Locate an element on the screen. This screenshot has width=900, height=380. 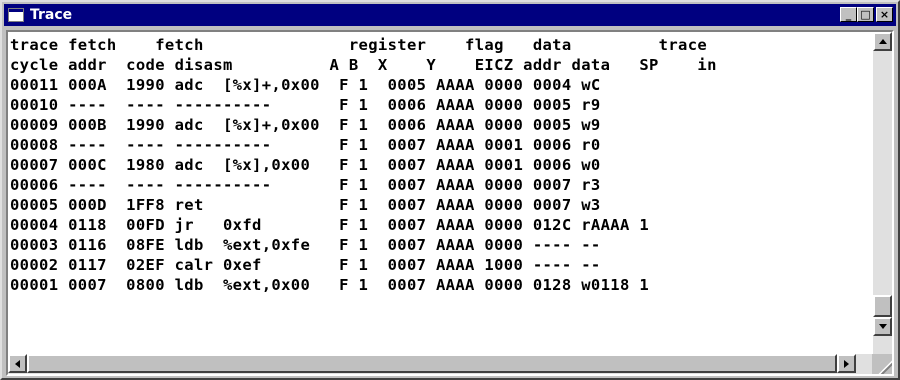
arrow-down-icon is located at coordinates (882, 326).